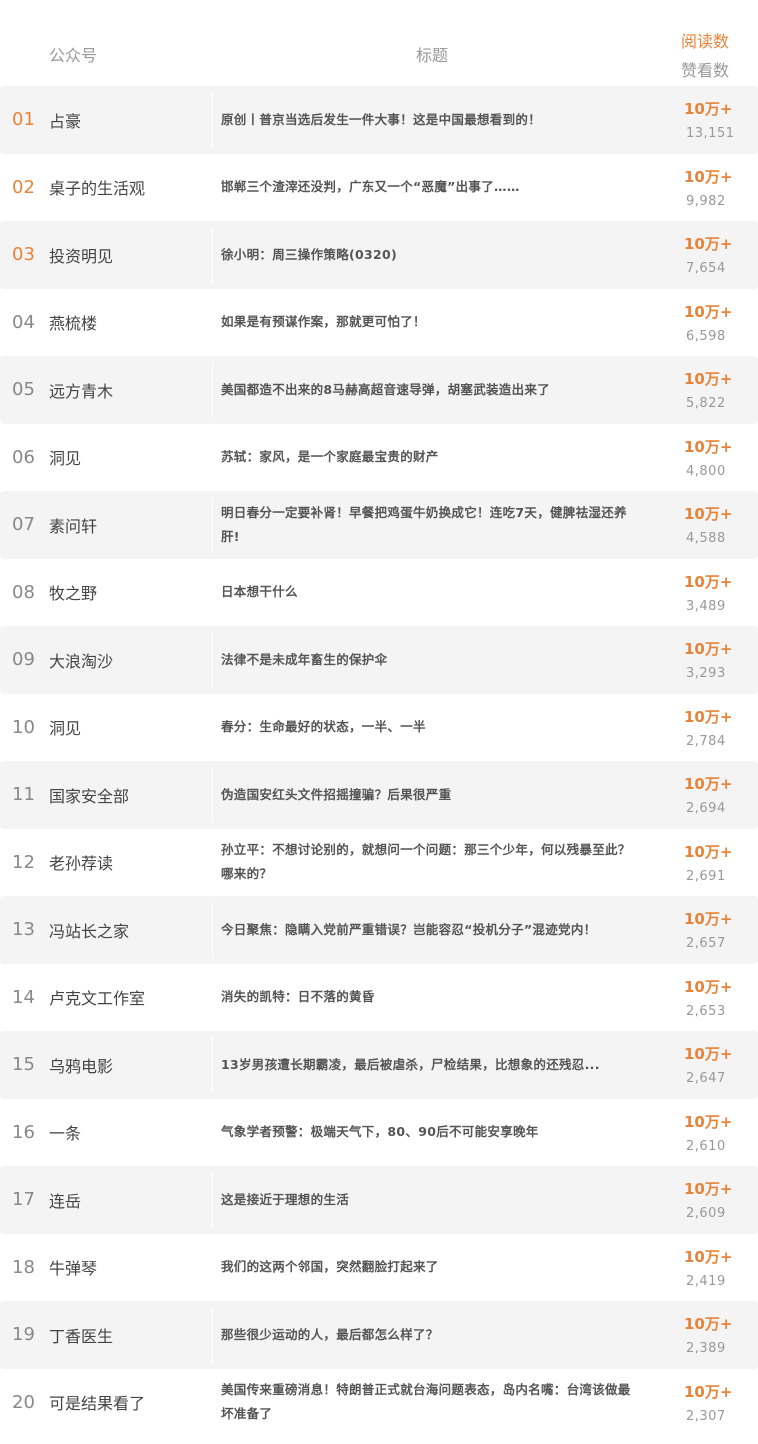 This screenshot has height=1444, width=758. Describe the element at coordinates (705, 69) in the screenshot. I see `column-header-likes: 赞看数` at that location.